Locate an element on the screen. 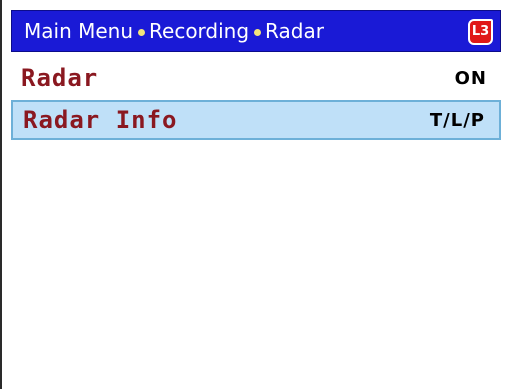  menu-item-value: ON is located at coordinates (470, 78).